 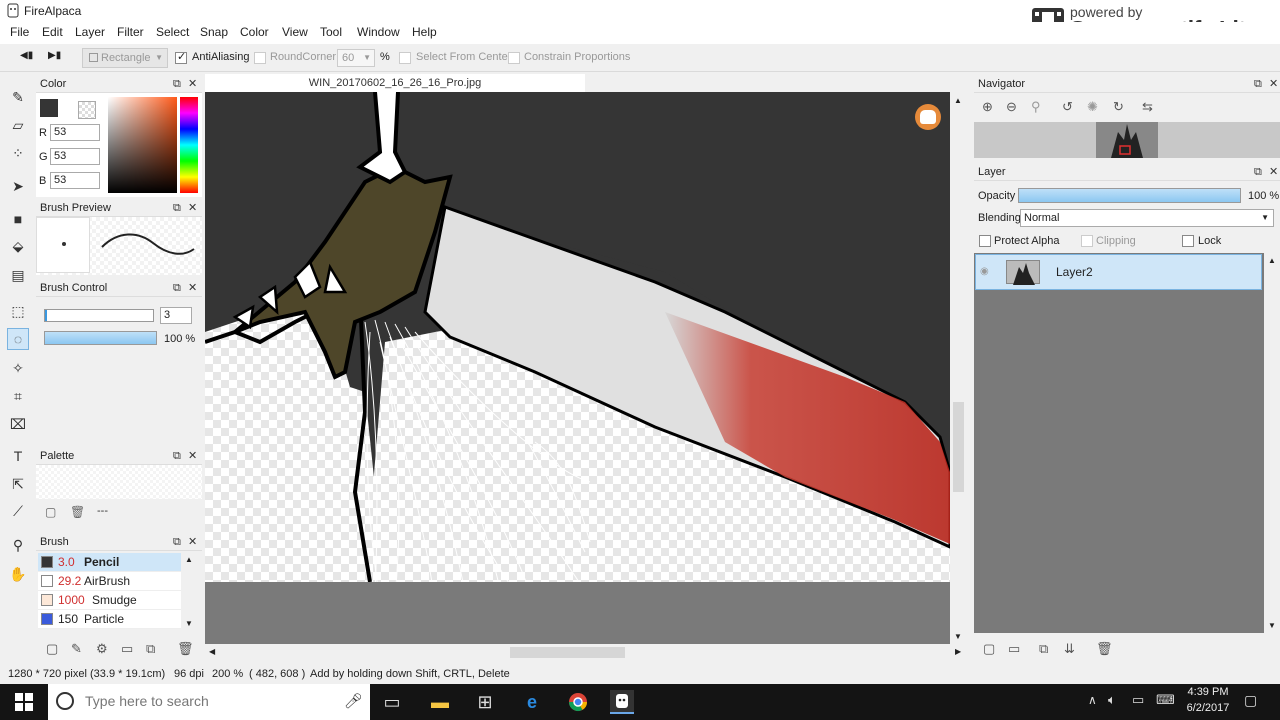 What do you see at coordinates (102, 649) in the screenshot?
I see `brush-settings-icon: ⚙` at bounding box center [102, 649].